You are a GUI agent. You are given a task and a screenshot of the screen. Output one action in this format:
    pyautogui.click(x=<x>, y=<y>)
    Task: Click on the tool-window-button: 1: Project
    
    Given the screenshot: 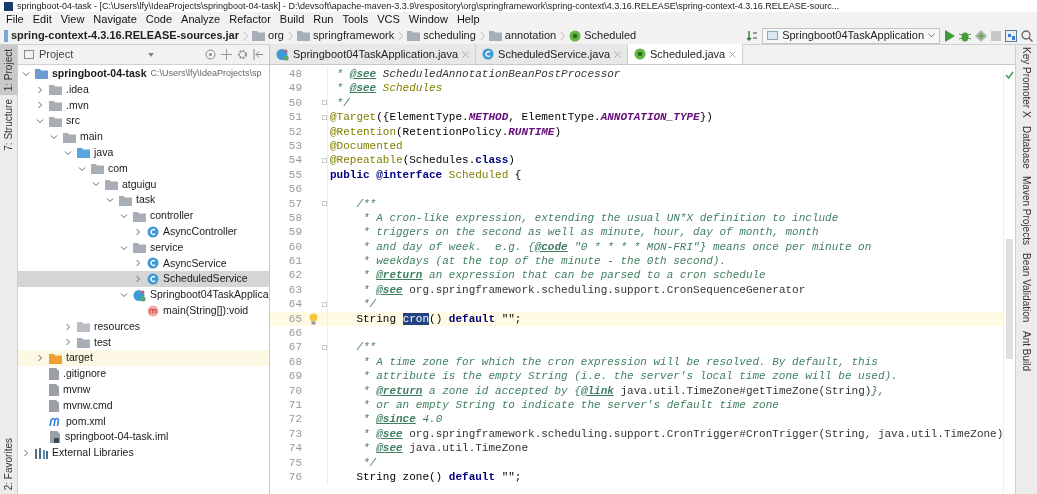 What is the action you would take?
    pyautogui.click(x=8, y=70)
    